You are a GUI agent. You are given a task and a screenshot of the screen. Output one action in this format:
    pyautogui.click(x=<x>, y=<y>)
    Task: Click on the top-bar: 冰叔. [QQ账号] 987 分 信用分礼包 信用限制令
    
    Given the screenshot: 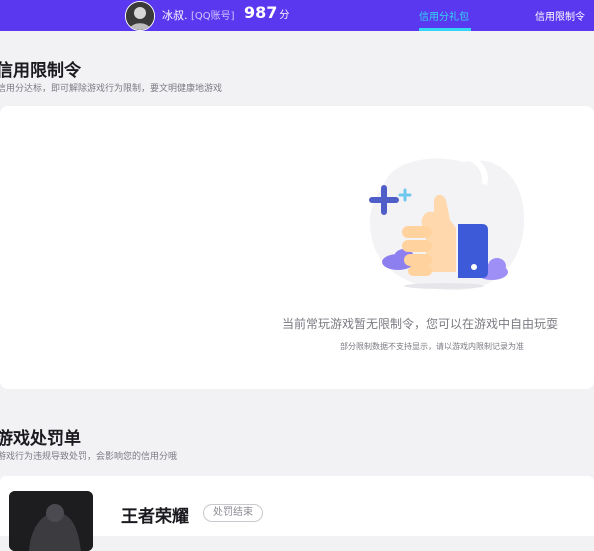 What is the action you would take?
    pyautogui.click(x=297, y=15)
    